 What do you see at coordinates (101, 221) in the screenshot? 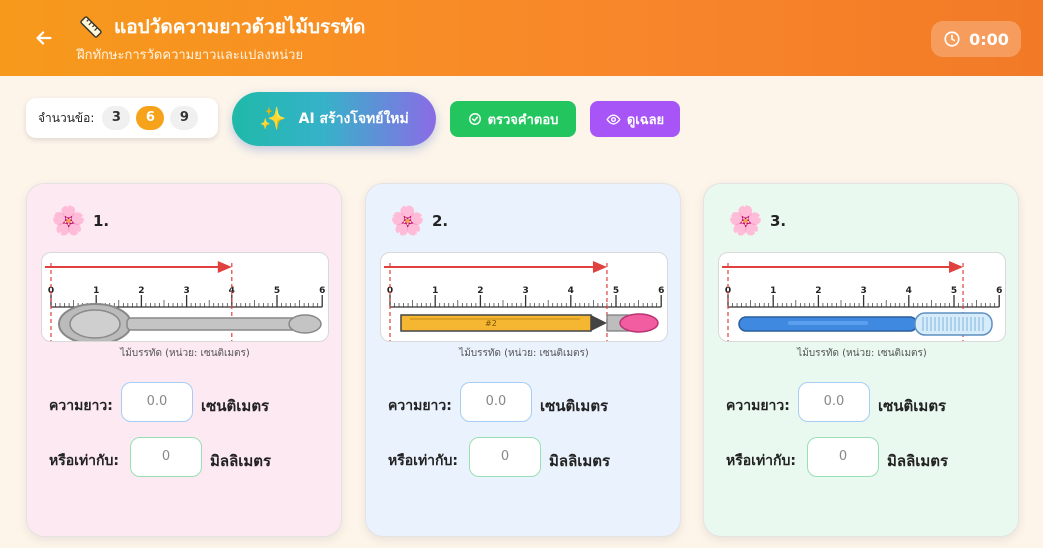
I see `question-number: 1.` at bounding box center [101, 221].